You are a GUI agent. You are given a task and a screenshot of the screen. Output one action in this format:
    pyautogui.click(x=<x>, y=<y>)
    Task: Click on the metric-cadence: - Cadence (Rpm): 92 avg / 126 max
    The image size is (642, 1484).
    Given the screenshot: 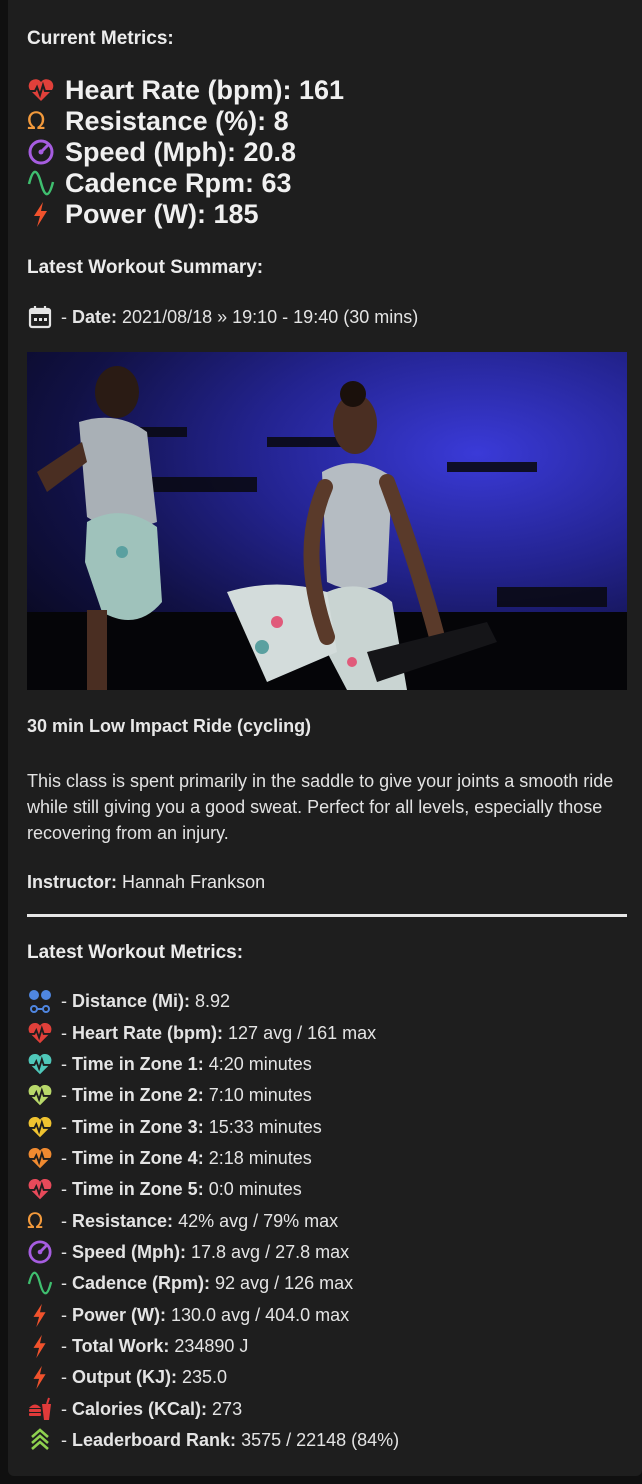 What is the action you would take?
    pyautogui.click(x=190, y=1283)
    